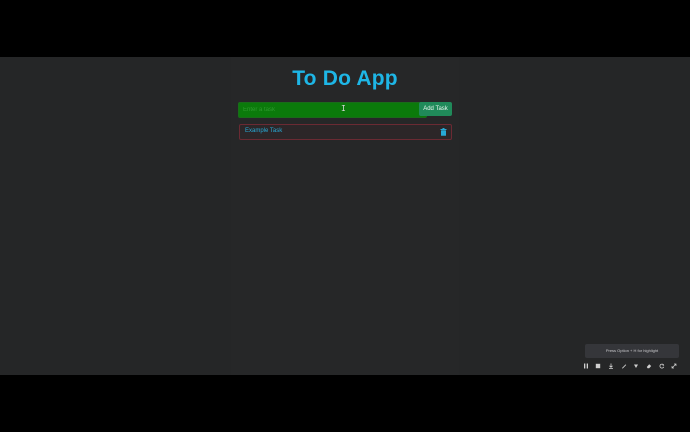 Image resolution: width=690 pixels, height=432 pixels. I want to click on add-task-button: Add Task, so click(435, 109).